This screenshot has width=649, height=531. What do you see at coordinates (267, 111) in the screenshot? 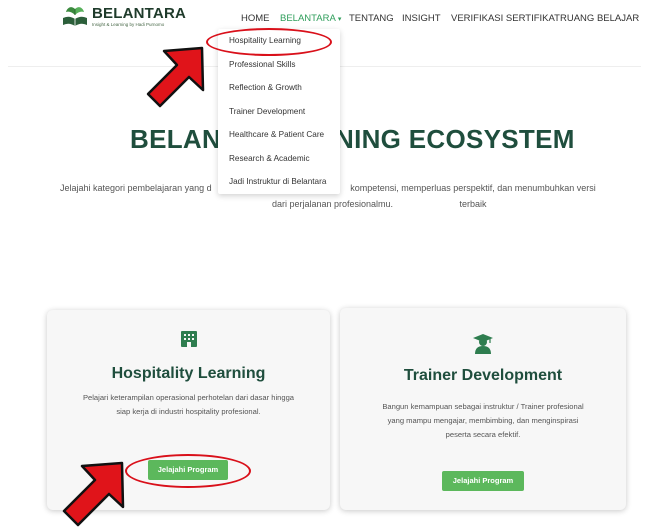
I see `menu-item-trainer-development: Trainer Development` at bounding box center [267, 111].